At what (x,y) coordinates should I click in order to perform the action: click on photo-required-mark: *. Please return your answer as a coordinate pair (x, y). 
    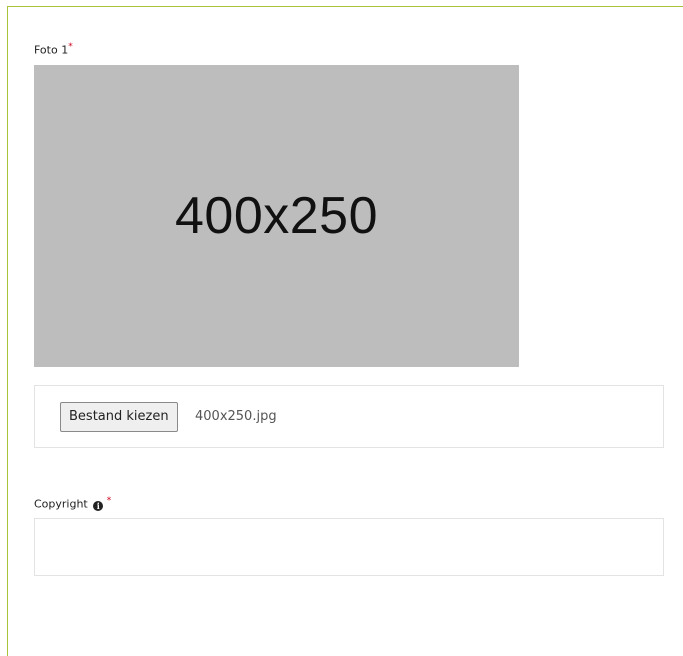
    Looking at the image, I should click on (70, 47).